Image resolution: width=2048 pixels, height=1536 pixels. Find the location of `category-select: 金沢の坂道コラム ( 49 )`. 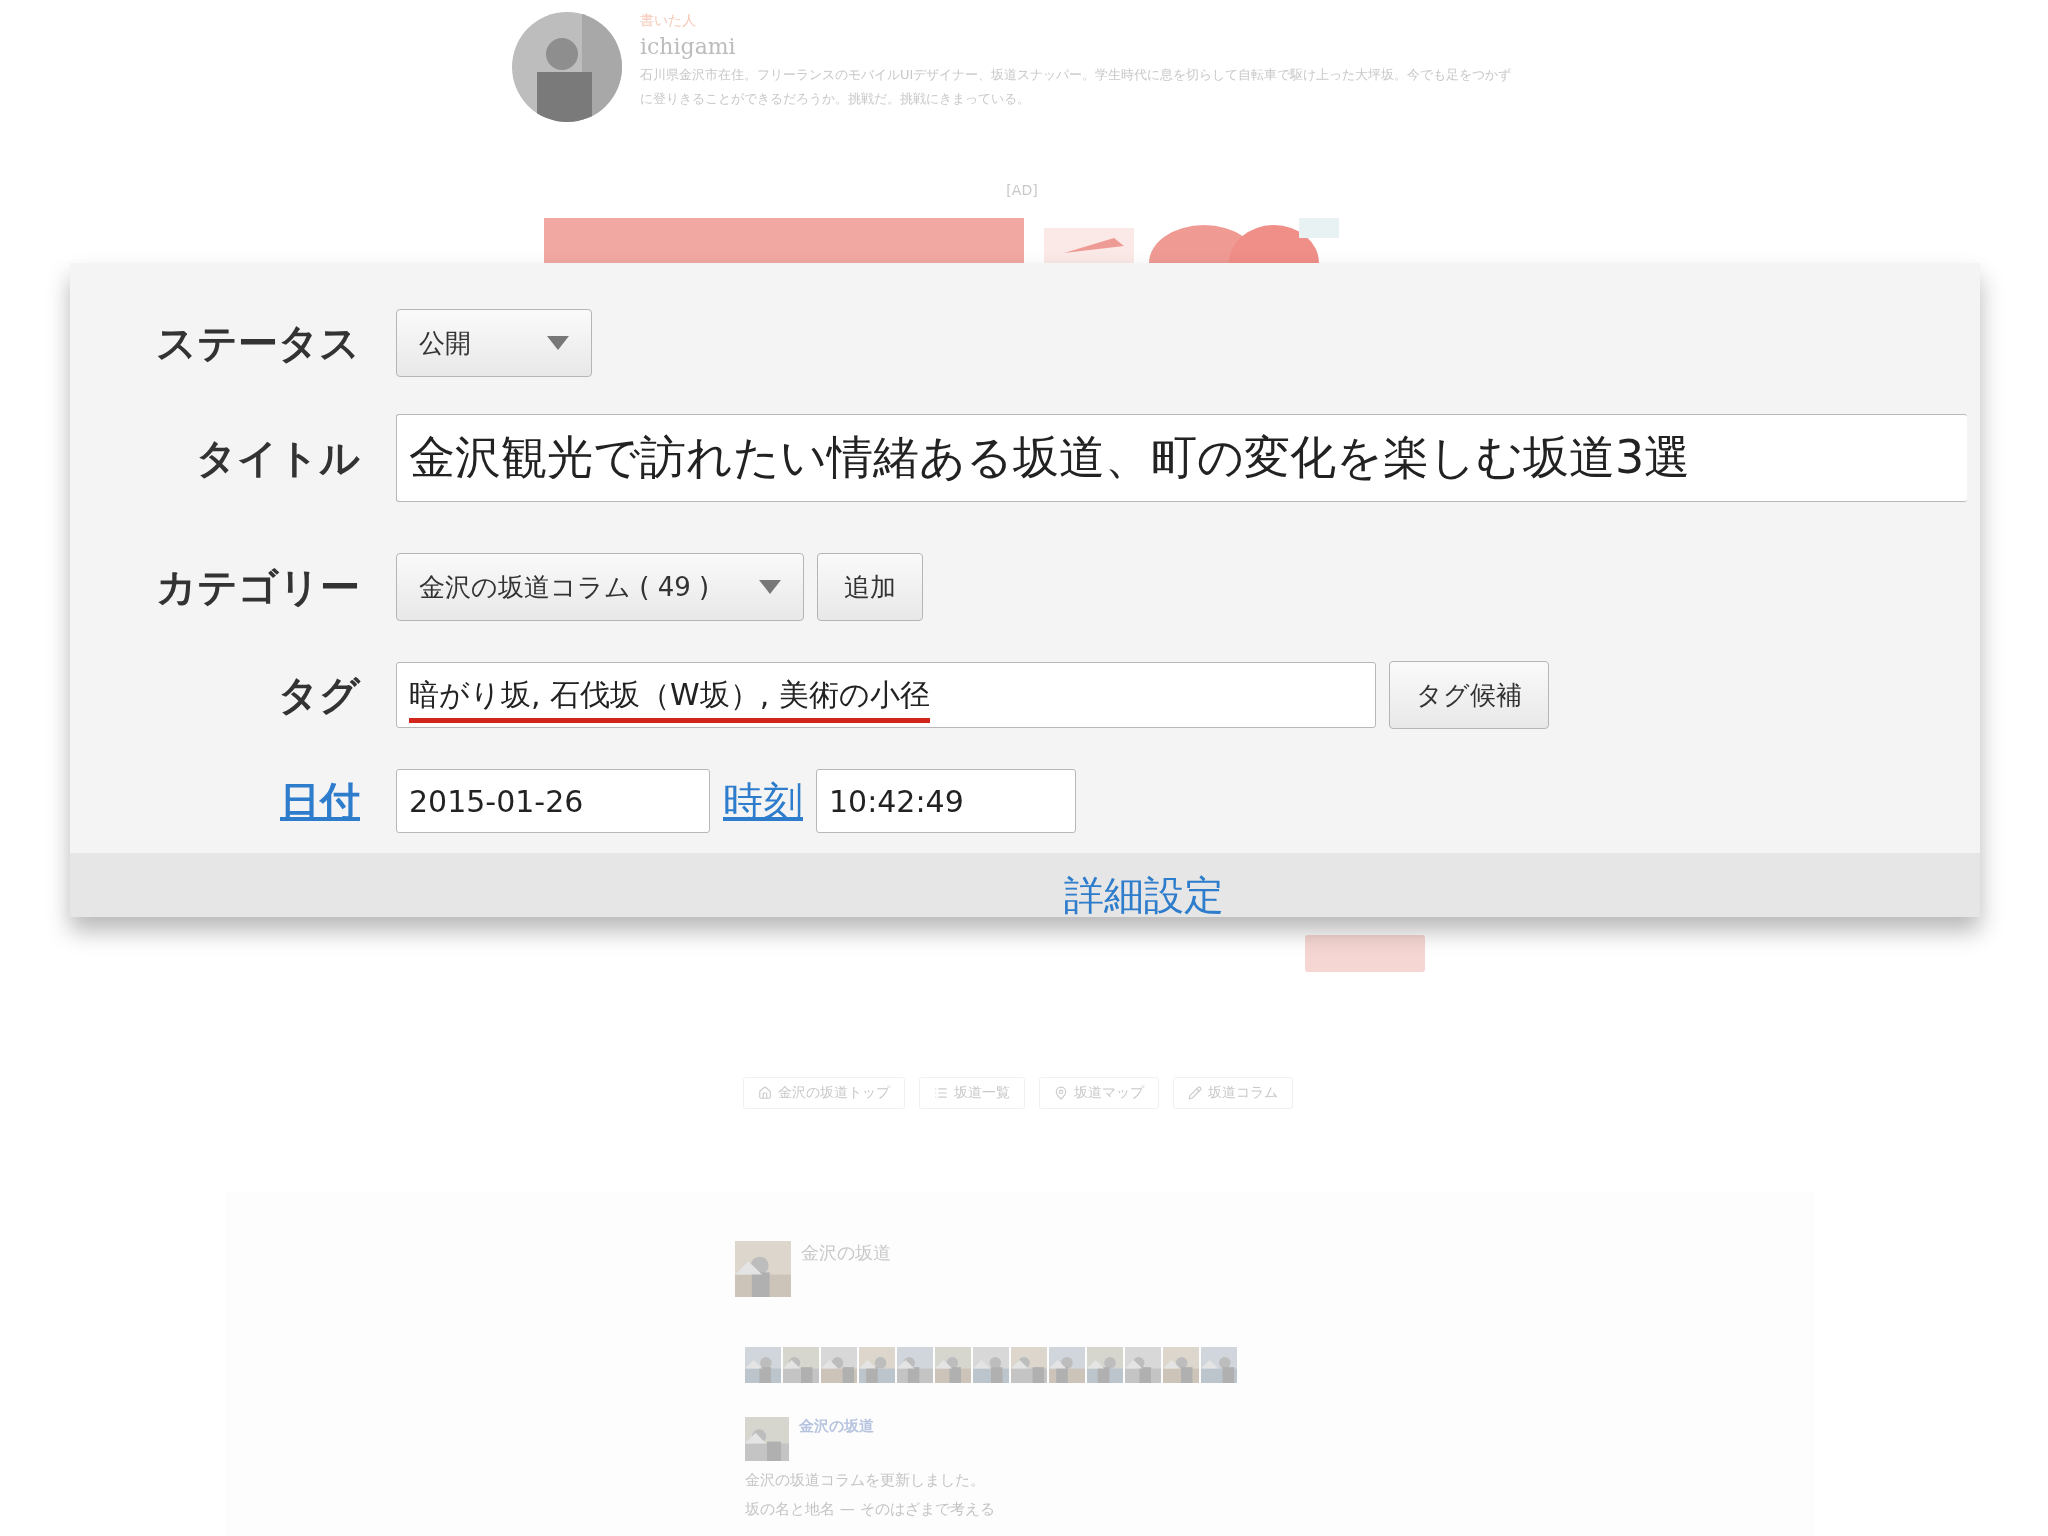

category-select: 金沢の坂道コラム ( 49 ) is located at coordinates (600, 587).